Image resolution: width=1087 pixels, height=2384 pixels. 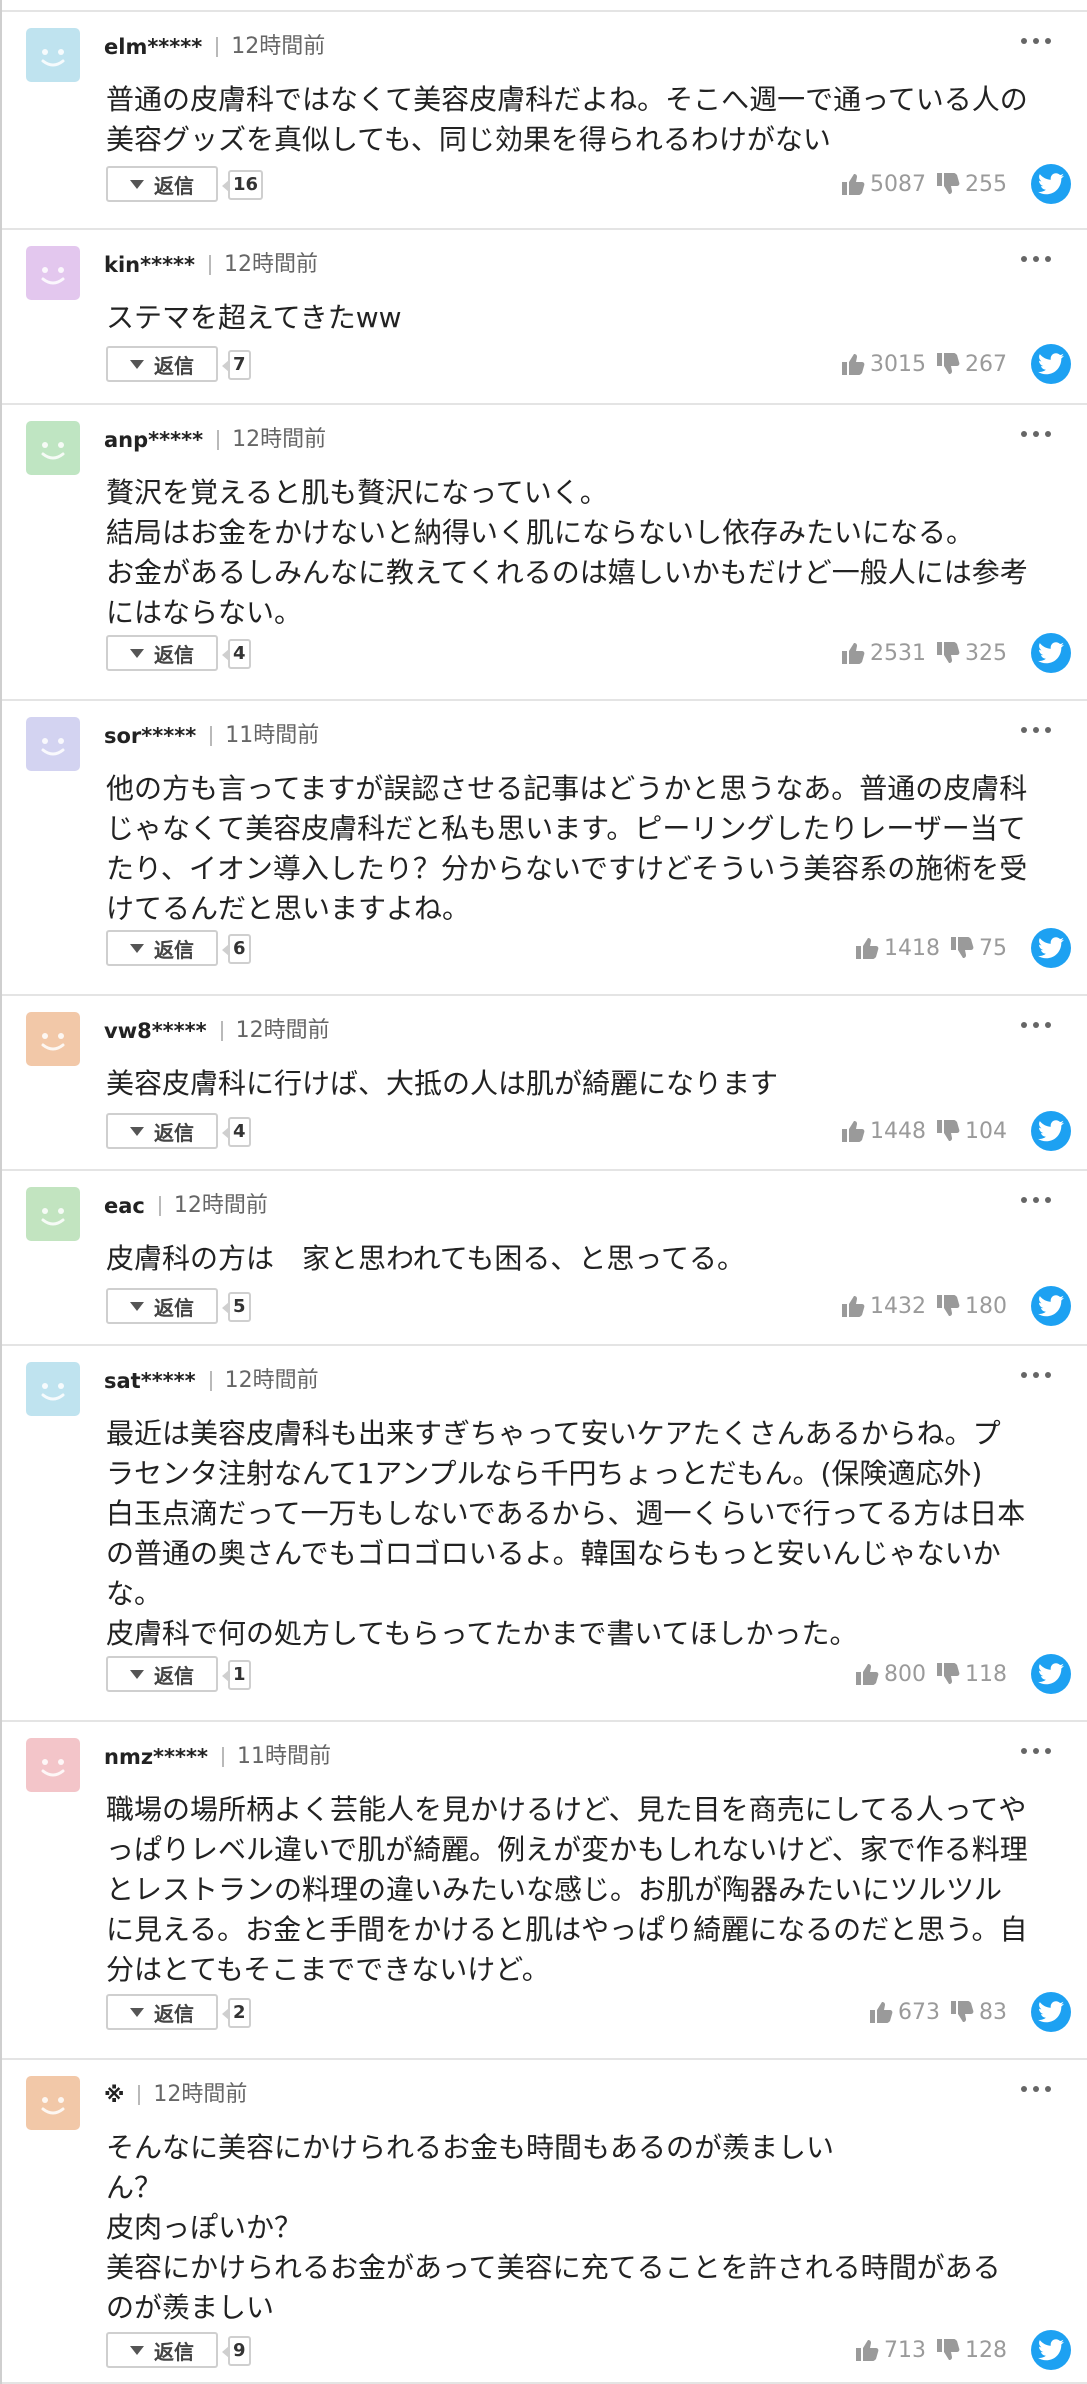 I want to click on vote-group: 800 118, so click(x=963, y=1674).